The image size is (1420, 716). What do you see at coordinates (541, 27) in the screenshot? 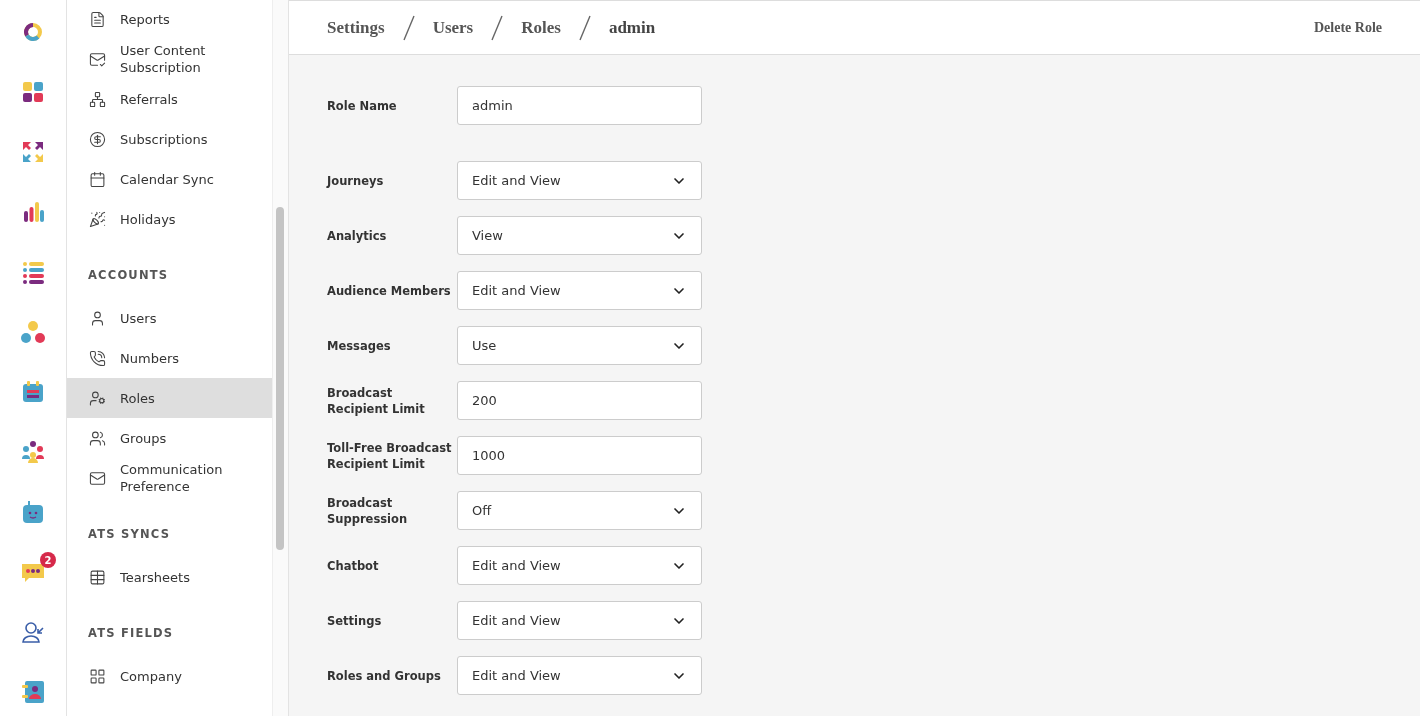
I see `breadcrumb-link: Roles` at bounding box center [541, 27].